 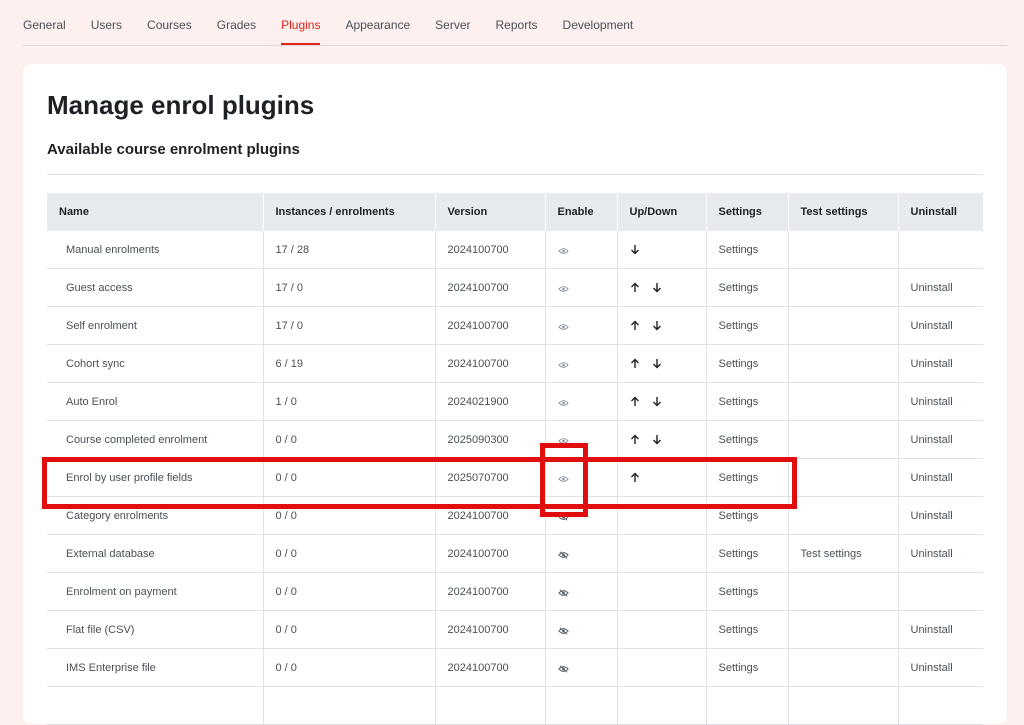 I want to click on plugin-name: Auto Enrol, so click(x=155, y=401).